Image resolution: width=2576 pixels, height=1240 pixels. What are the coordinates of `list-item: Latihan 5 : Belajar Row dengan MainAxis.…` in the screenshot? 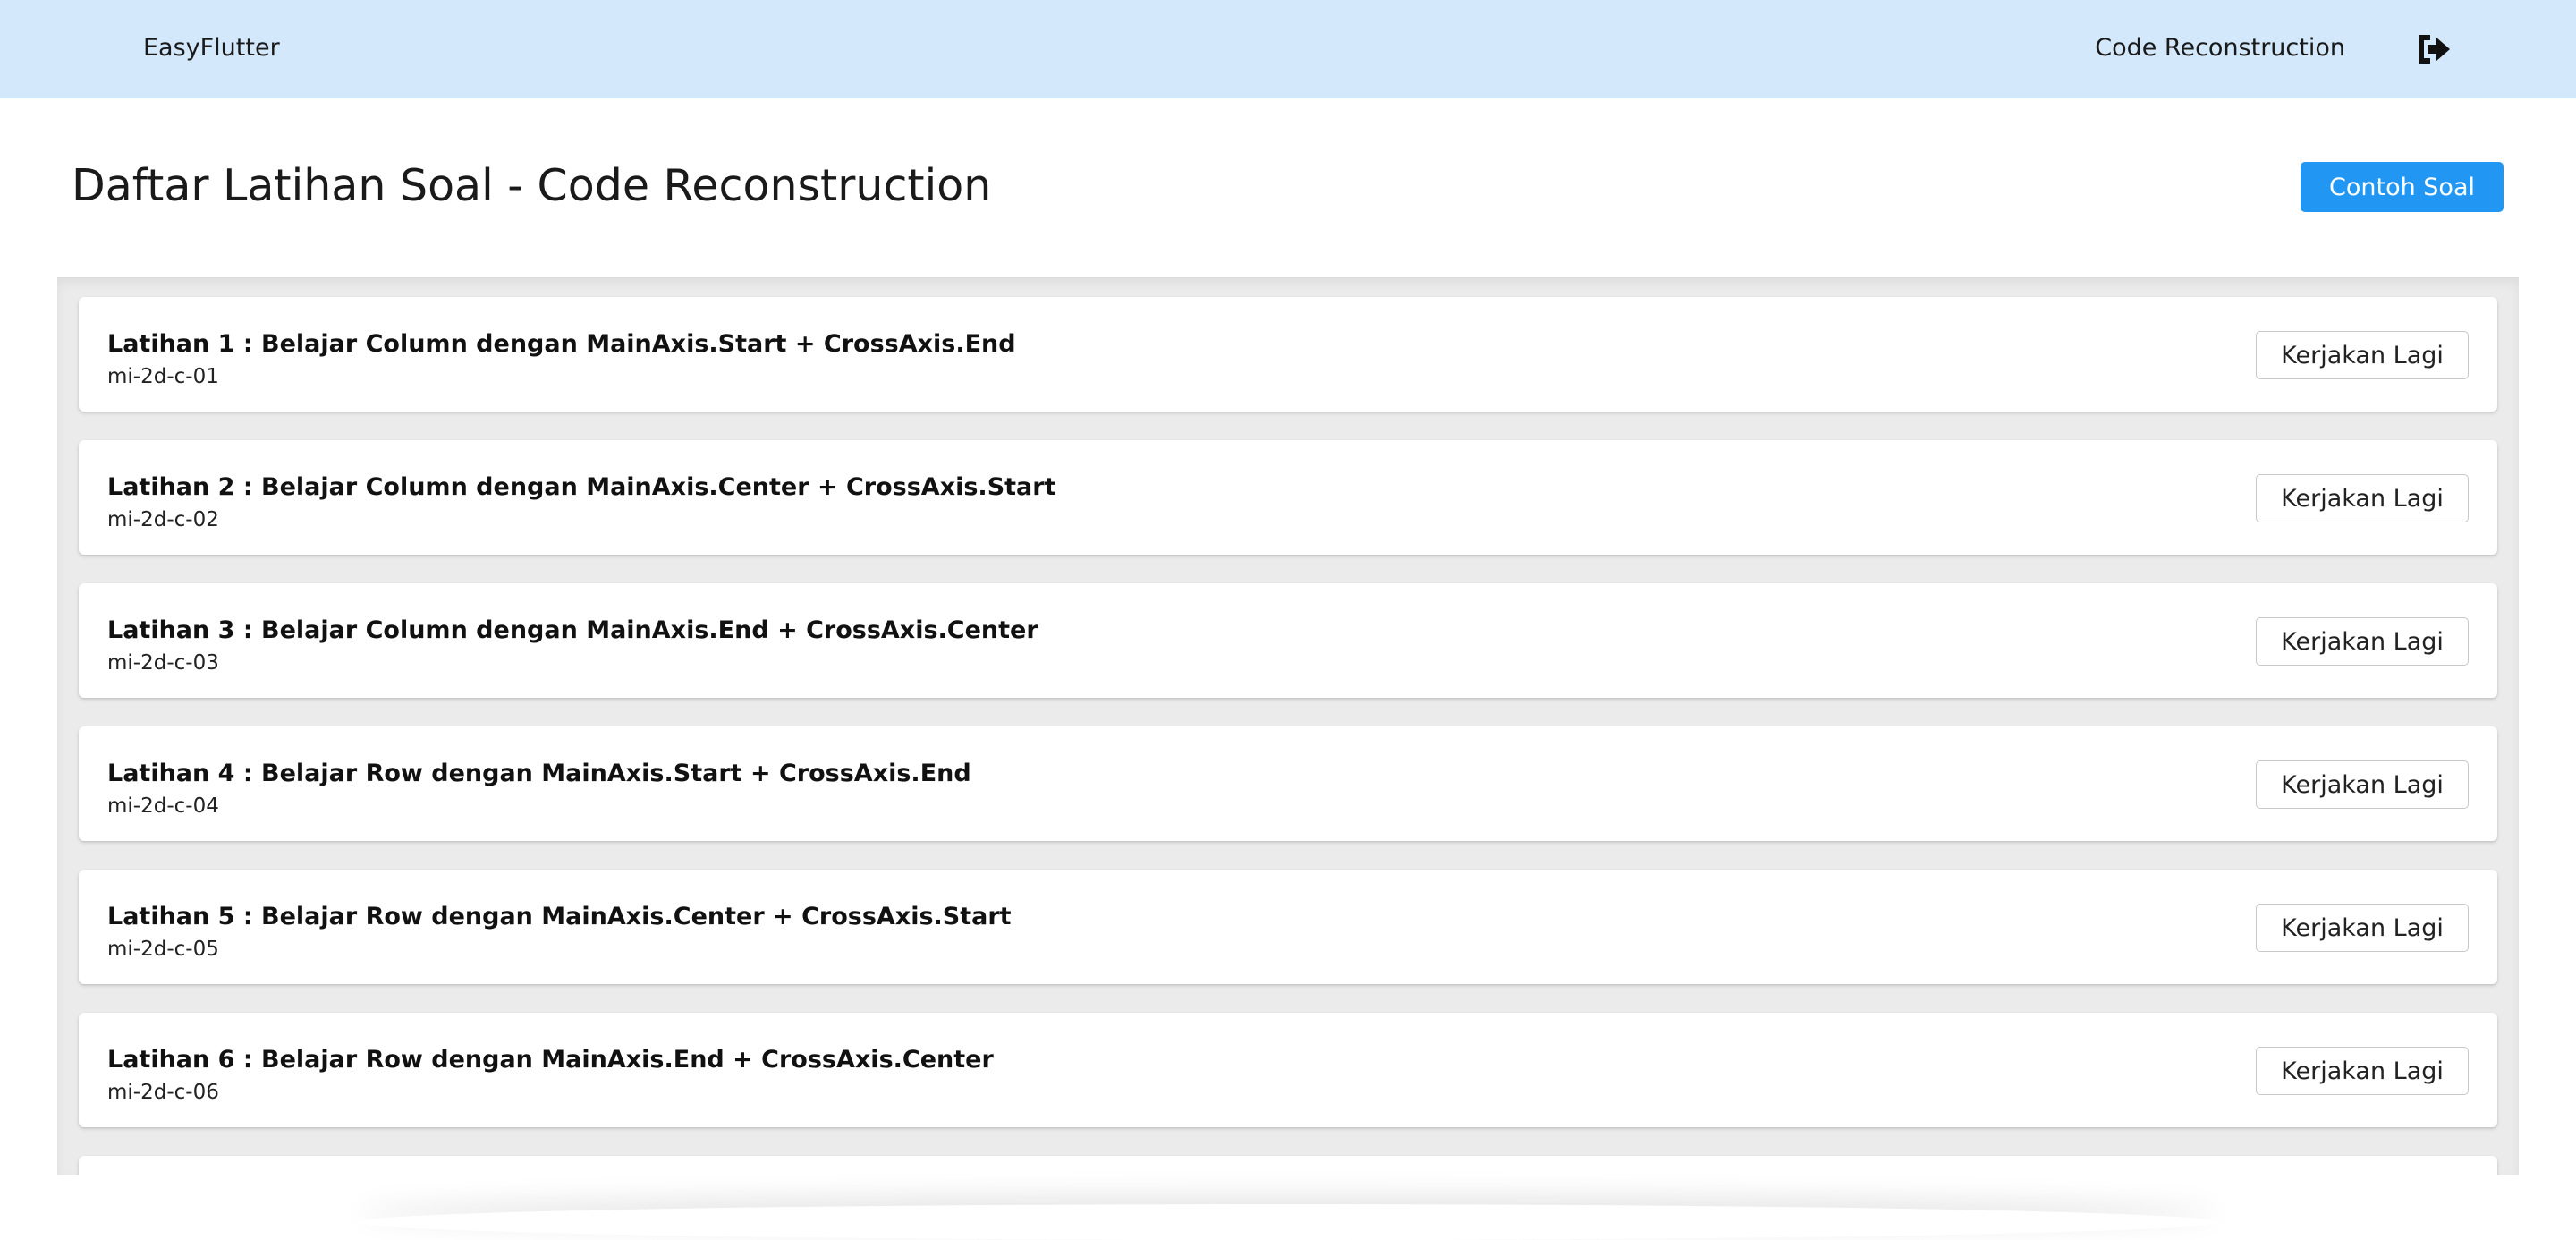 It's located at (1288, 927).